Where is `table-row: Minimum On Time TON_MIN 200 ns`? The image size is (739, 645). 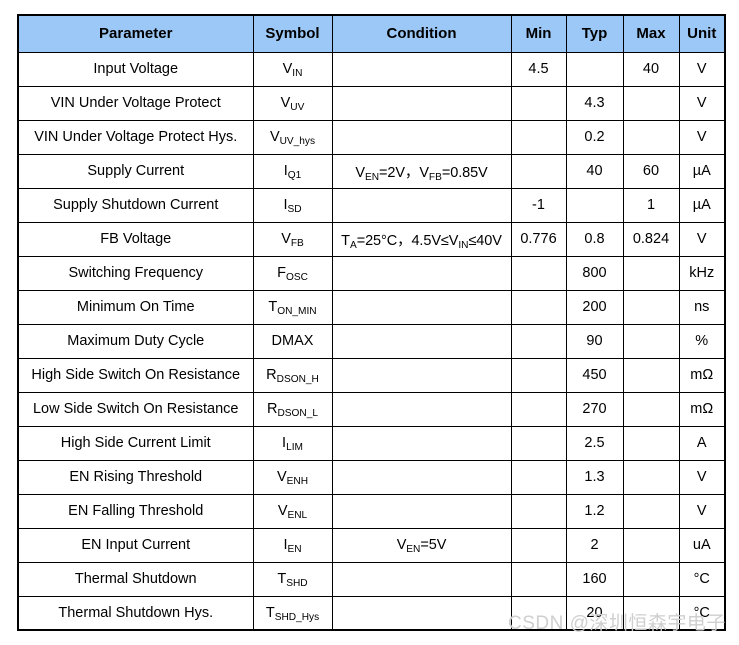
table-row: Minimum On Time TON_MIN 200 ns is located at coordinates (371, 307).